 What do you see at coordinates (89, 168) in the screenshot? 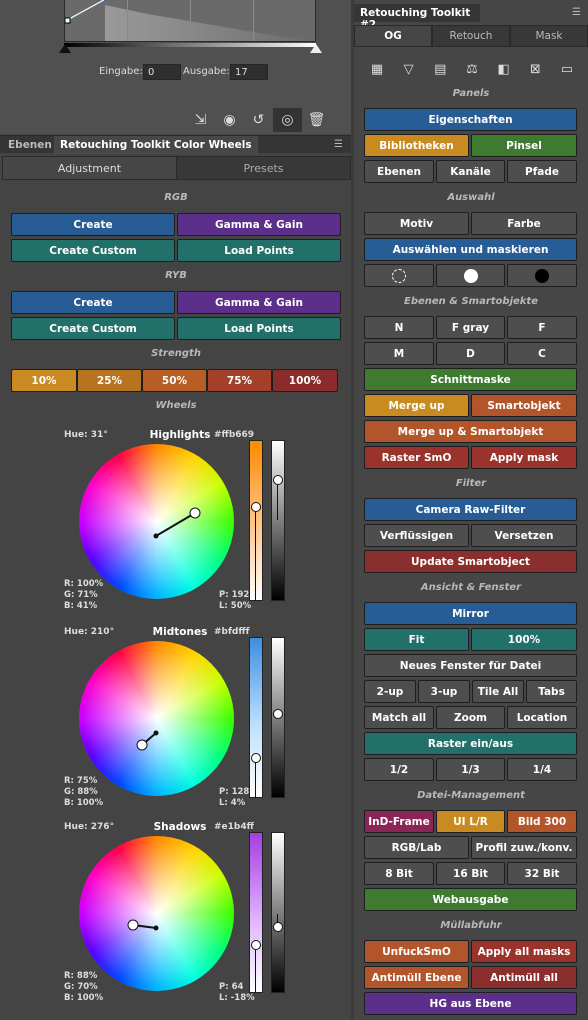
I see `tab-adjustment: Adjustment` at bounding box center [89, 168].